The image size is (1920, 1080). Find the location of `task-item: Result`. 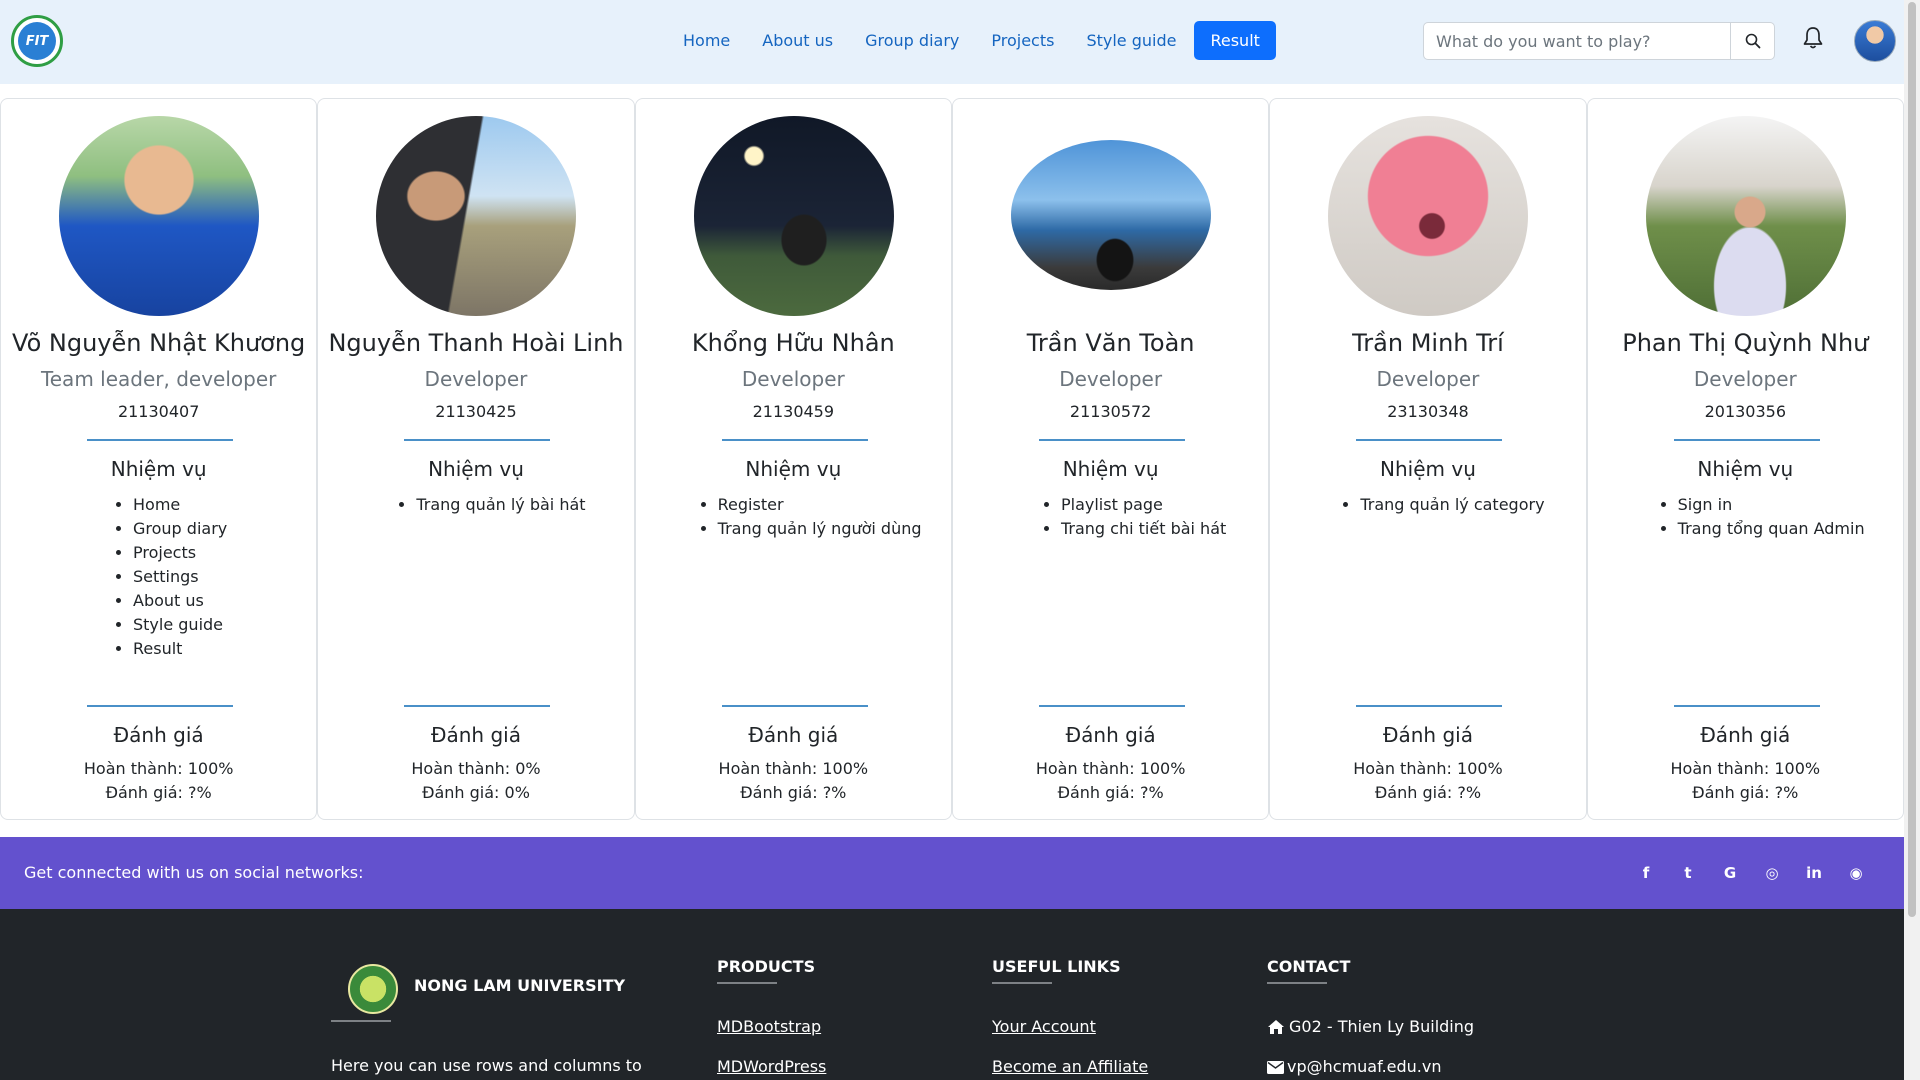

task-item: Result is located at coordinates (180, 649).